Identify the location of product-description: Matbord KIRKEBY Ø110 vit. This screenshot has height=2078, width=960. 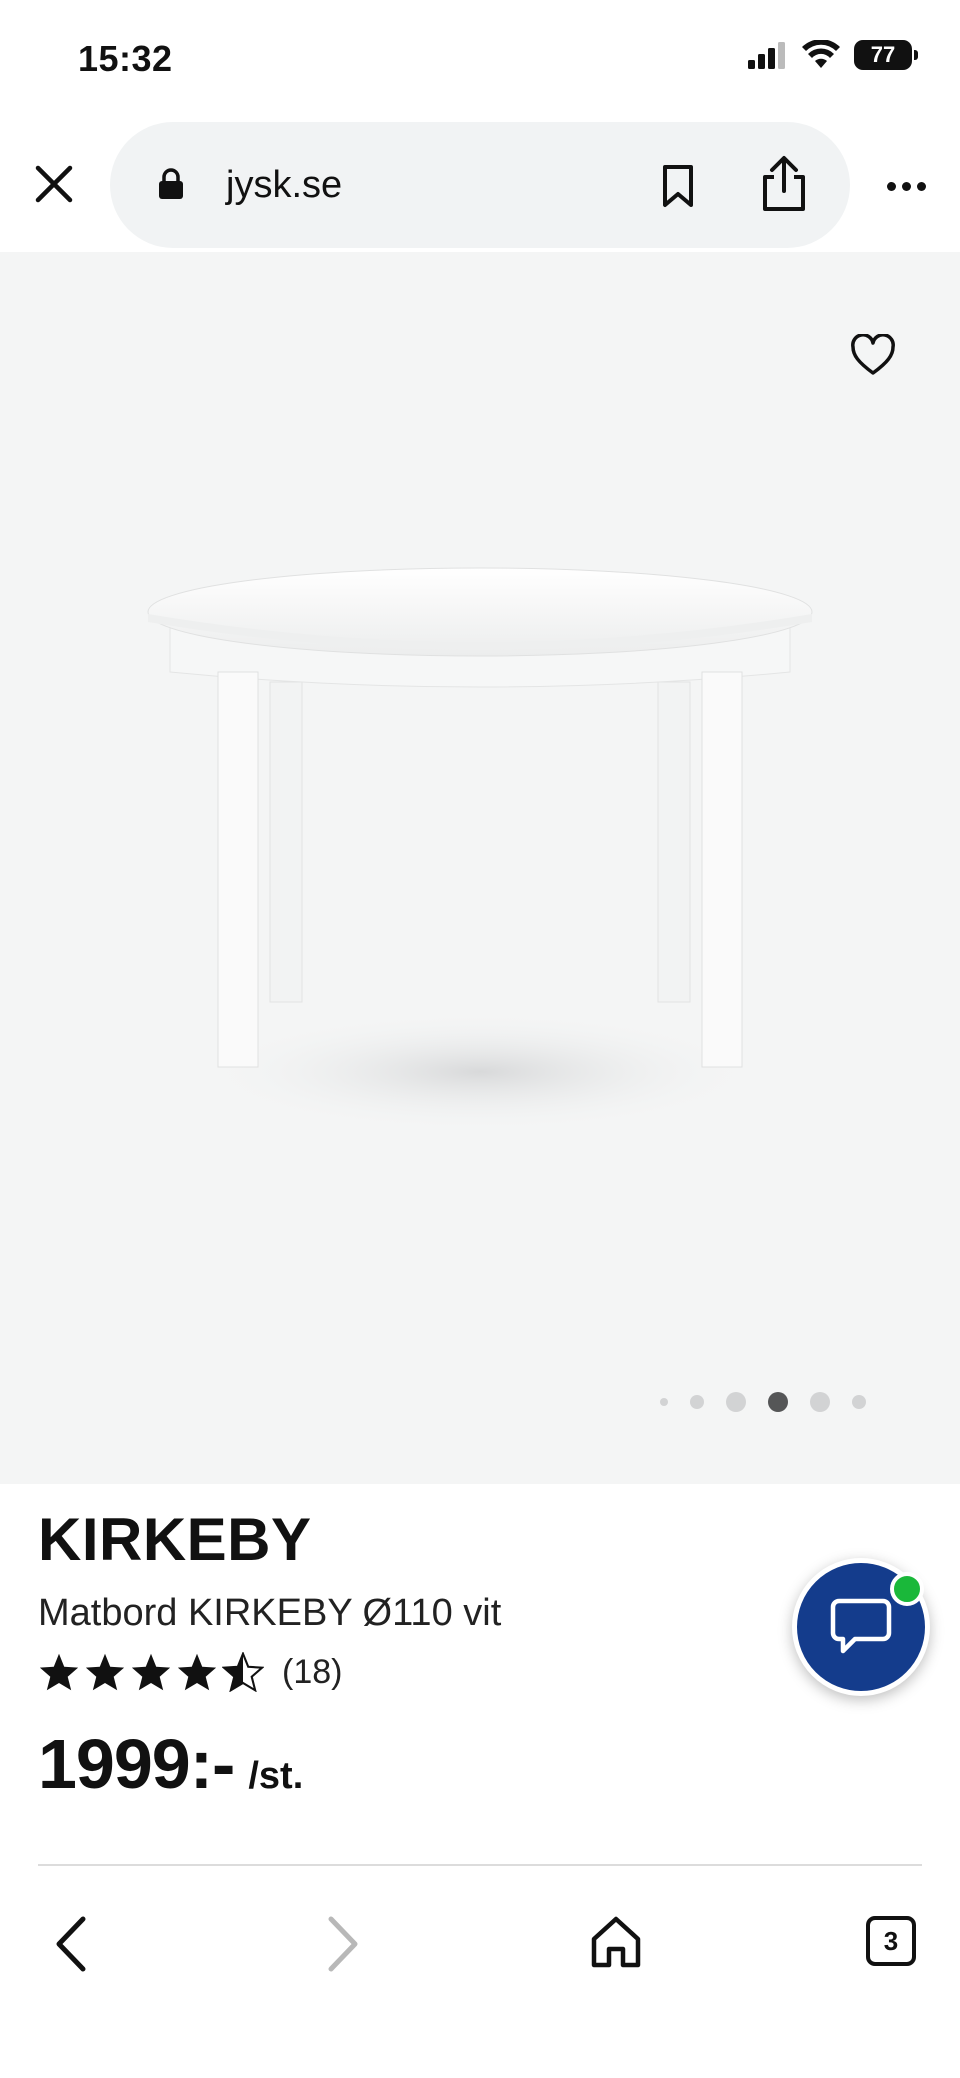
(270, 1613).